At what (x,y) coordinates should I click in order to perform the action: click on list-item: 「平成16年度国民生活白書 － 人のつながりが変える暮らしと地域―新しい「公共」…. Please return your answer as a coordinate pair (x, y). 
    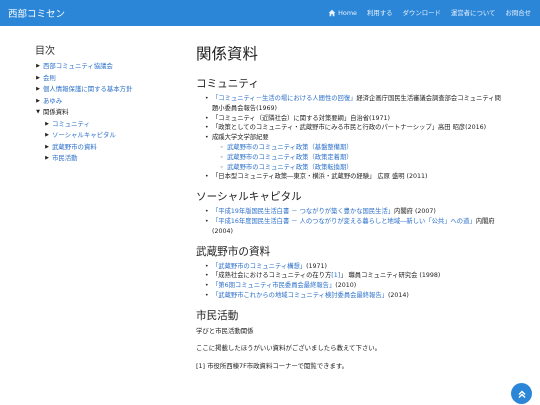
    Looking at the image, I should click on (355, 227).